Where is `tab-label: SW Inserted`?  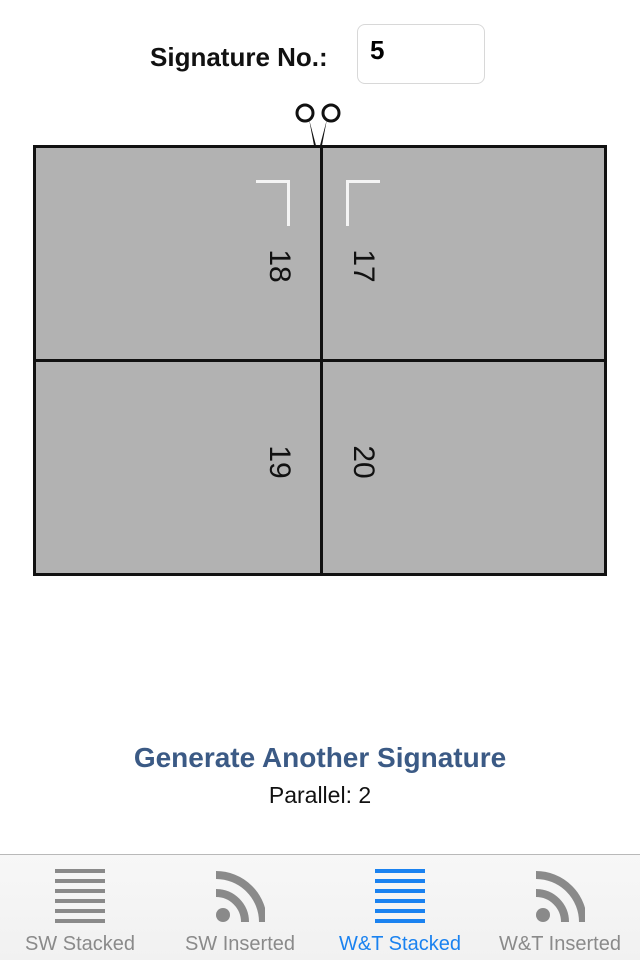
tab-label: SW Inserted is located at coordinates (240, 944).